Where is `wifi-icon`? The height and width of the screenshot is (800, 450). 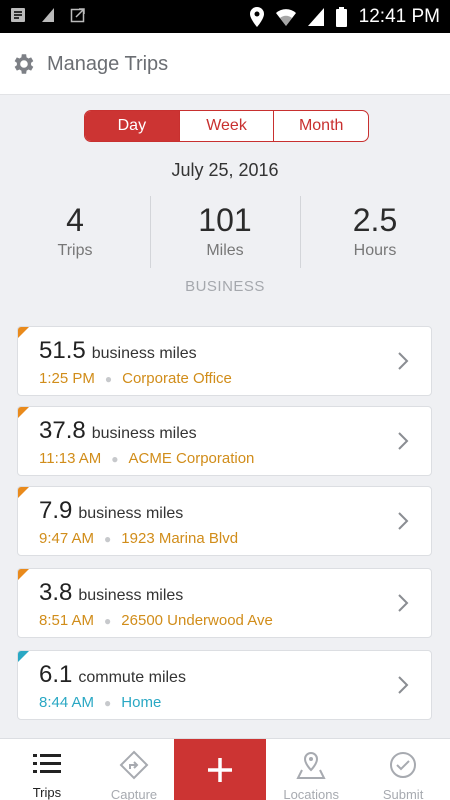 wifi-icon is located at coordinates (285, 17).